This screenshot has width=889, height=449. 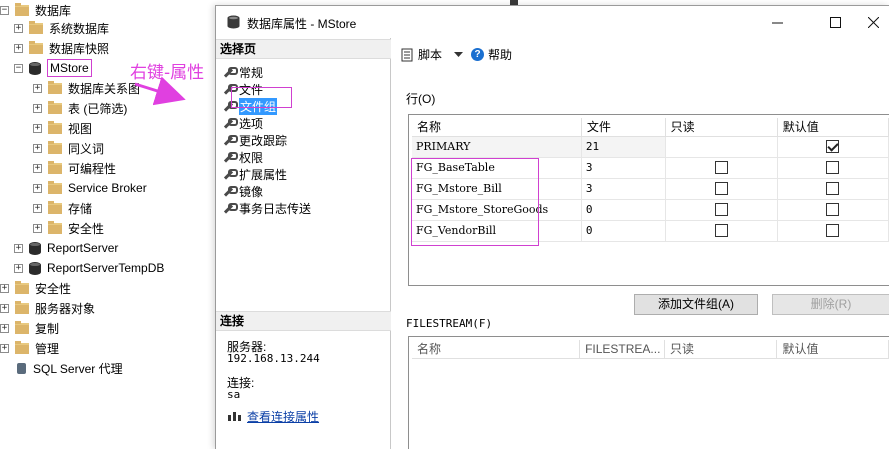 I want to click on minimize-icon, so click(x=777, y=22).